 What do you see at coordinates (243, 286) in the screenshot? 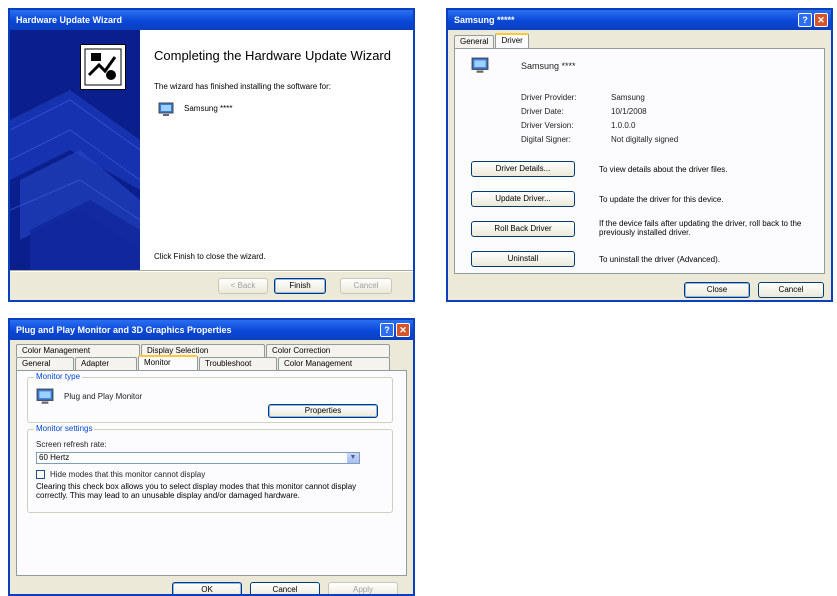
I see `back-button: < Back` at bounding box center [243, 286].